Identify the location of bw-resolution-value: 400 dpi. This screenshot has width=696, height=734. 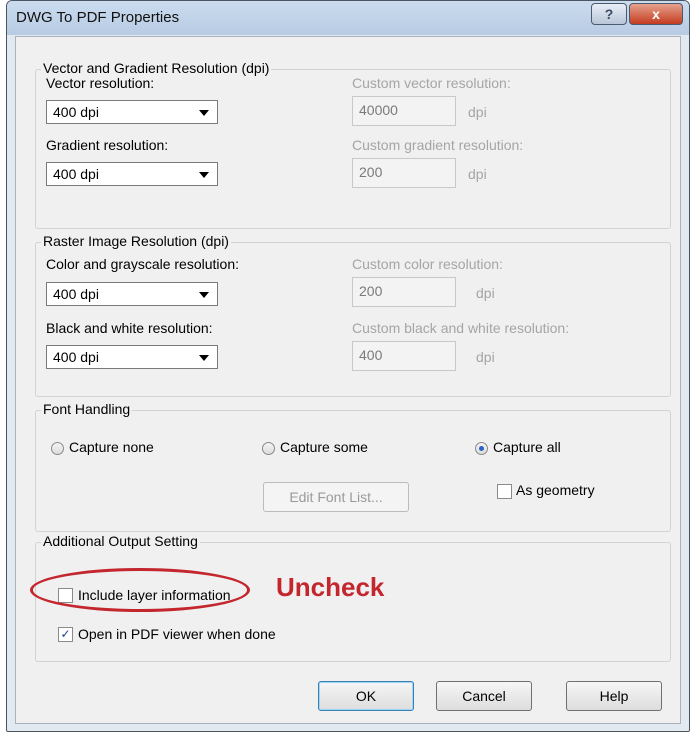
(76, 357).